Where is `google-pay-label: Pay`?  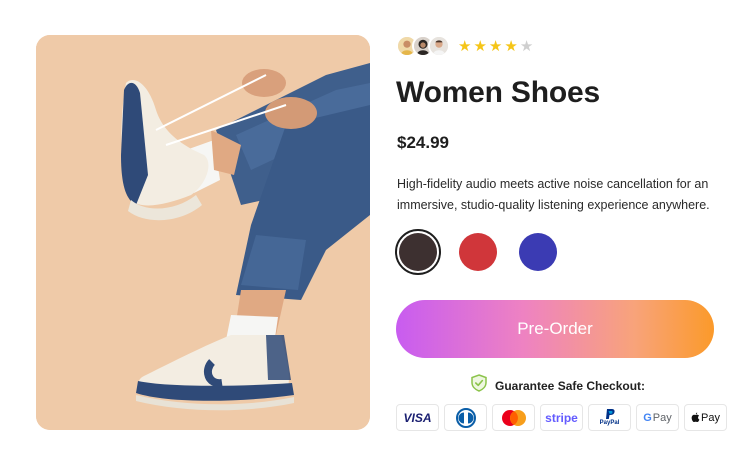
google-pay-label: Pay is located at coordinates (662, 417).